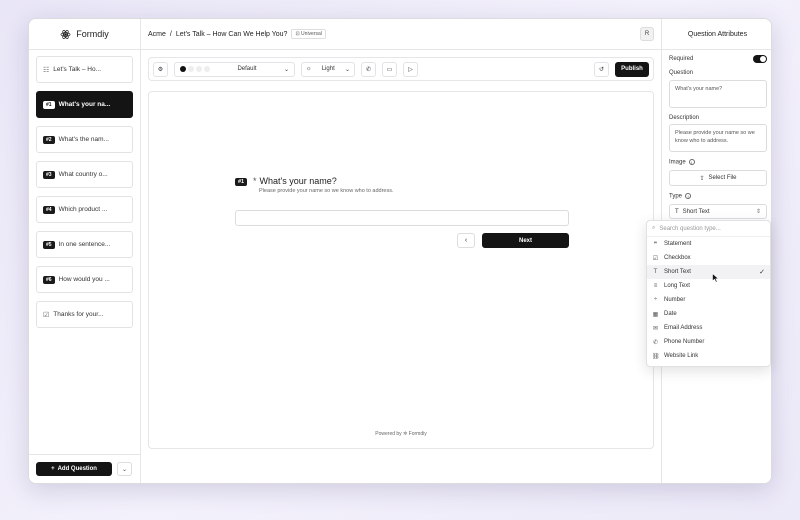  I want to click on publish-button: Publish, so click(632, 69).